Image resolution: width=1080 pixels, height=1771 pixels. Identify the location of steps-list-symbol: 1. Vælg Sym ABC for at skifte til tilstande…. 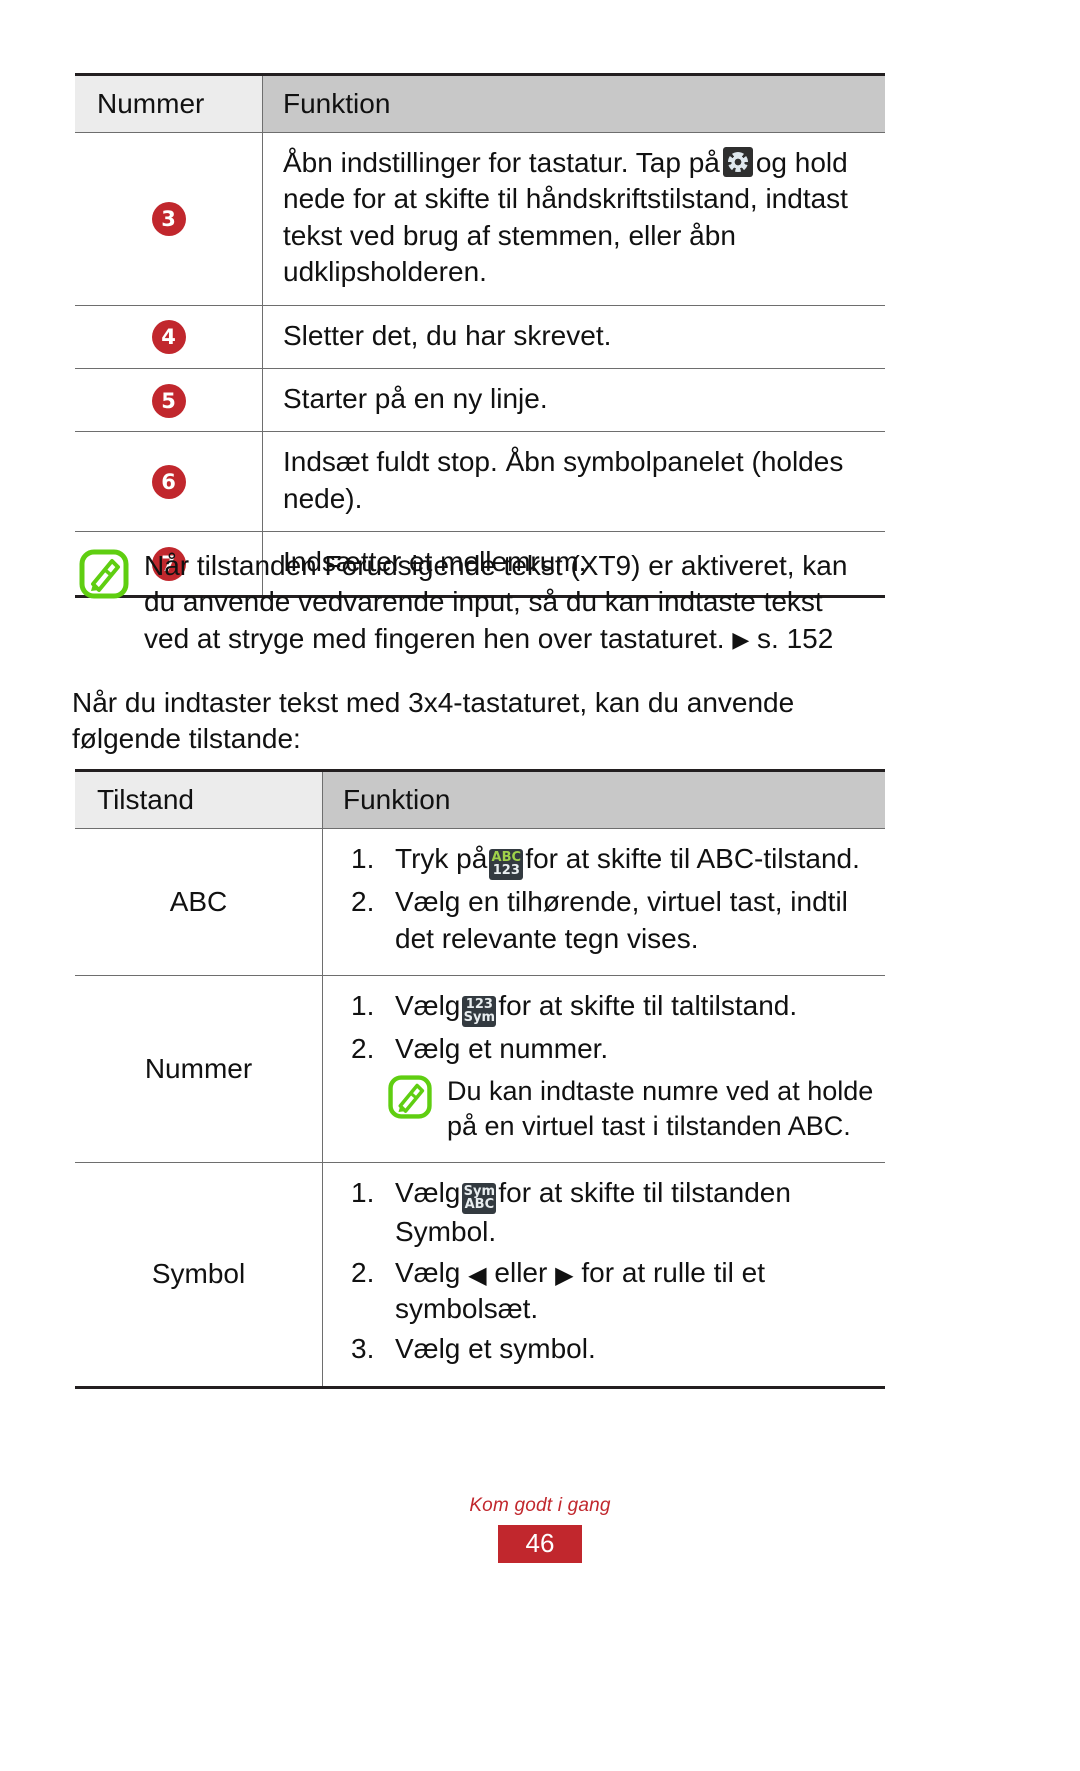
(609, 1271).